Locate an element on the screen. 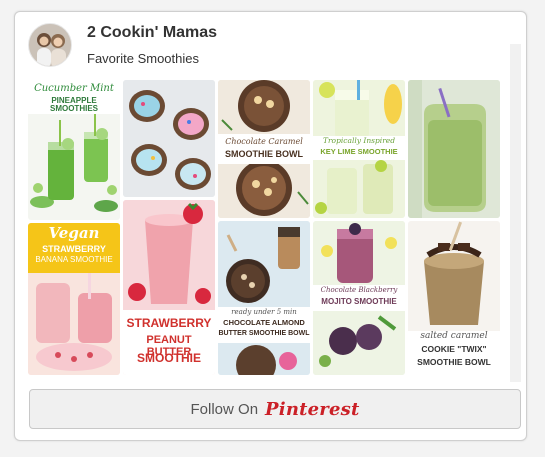 This screenshot has width=545, height=457. pin-title-line1: Chocolate Blackberry is located at coordinates (359, 290).